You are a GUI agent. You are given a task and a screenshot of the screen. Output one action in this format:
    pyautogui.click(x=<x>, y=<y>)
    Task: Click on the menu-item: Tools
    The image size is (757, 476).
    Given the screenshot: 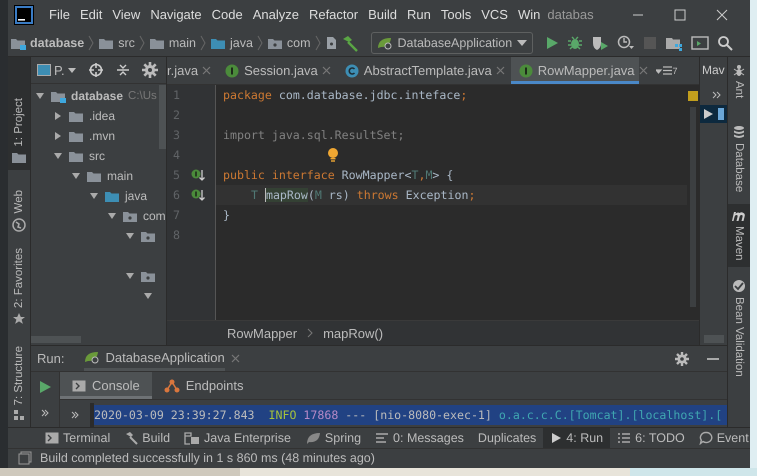 What is the action you would take?
    pyautogui.click(x=456, y=14)
    